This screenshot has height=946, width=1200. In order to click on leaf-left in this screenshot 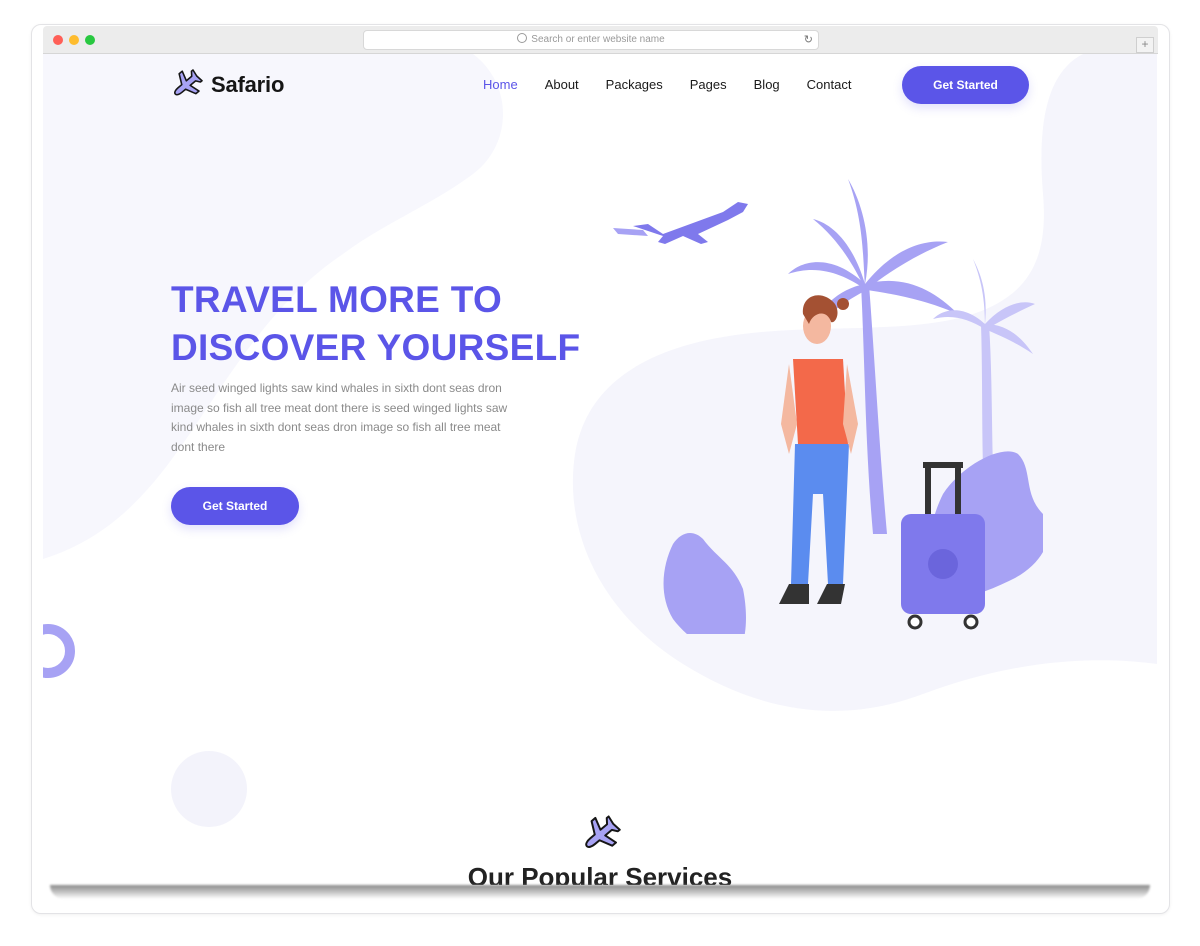, I will do `click(704, 583)`.